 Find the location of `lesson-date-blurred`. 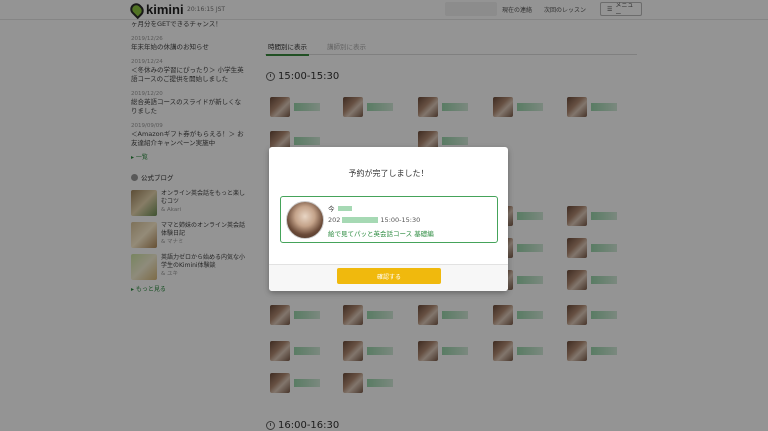

lesson-date-blurred is located at coordinates (360, 220).